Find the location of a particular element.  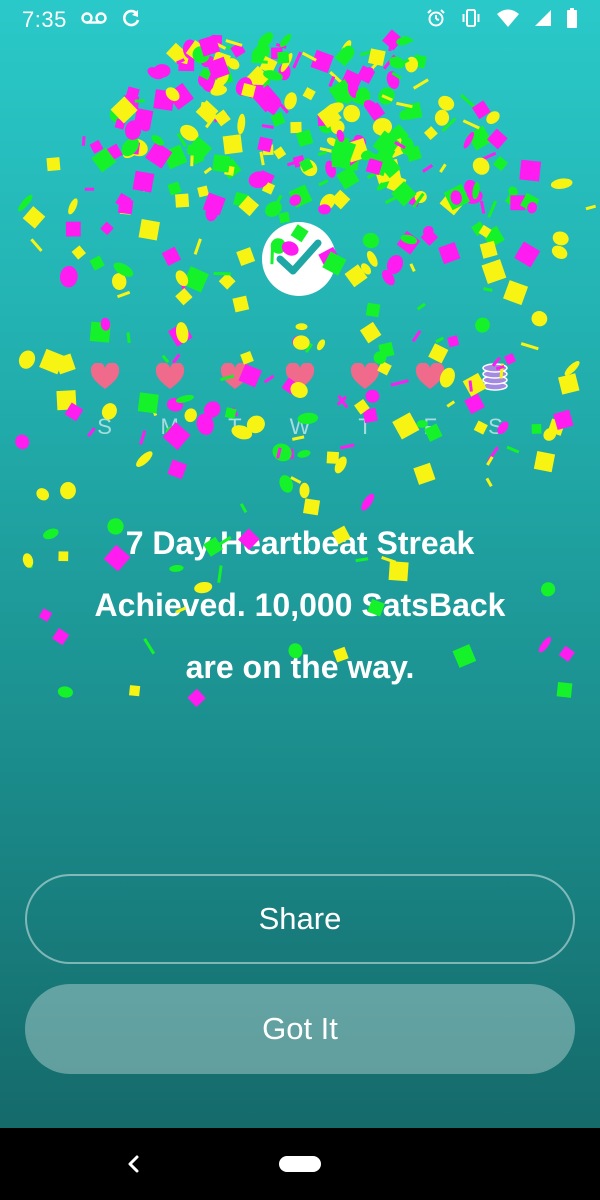

streak-day: S is located at coordinates (104, 400).